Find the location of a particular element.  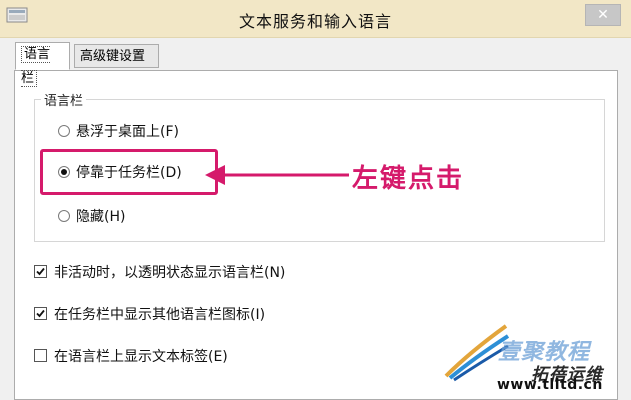

checkbox-label-transparent-when-inactive: 非活动时，以透明状态显示语言栏(N) is located at coordinates (170, 273).